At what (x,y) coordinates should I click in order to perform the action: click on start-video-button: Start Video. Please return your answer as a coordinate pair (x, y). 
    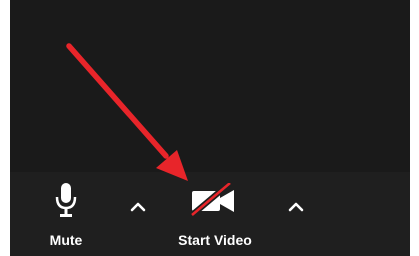
    Looking at the image, I should click on (215, 214).